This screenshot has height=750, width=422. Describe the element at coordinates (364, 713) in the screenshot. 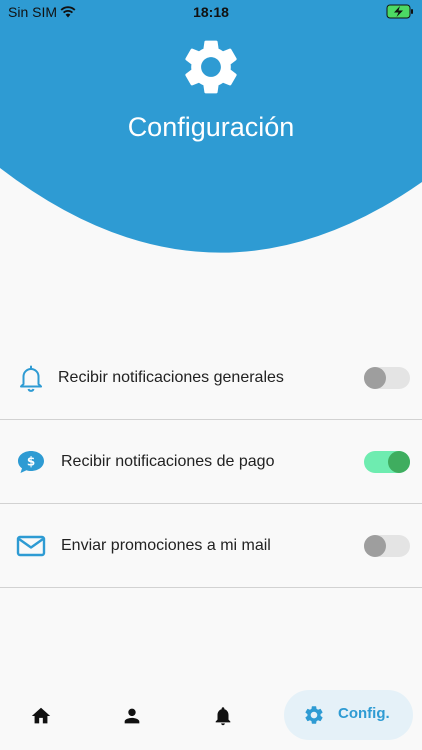

I see `nav-config-label: Config.` at that location.